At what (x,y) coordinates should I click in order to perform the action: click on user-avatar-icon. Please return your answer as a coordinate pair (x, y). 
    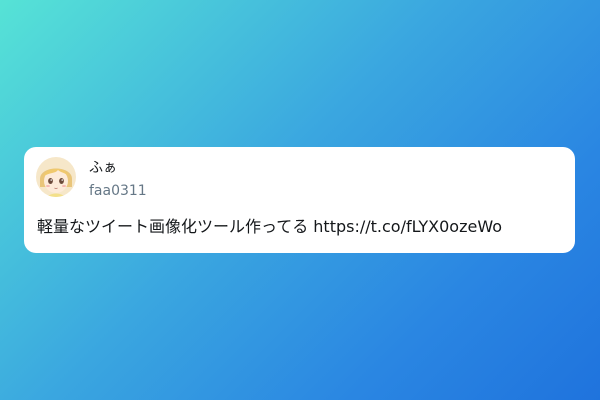
    Looking at the image, I should click on (56, 177).